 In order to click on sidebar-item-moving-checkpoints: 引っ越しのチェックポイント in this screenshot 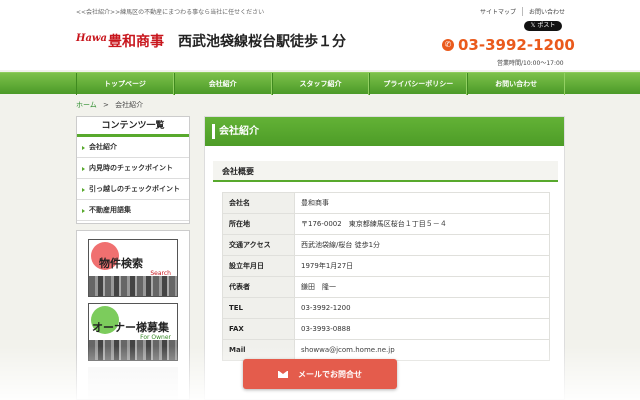, I will do `click(133, 189)`.